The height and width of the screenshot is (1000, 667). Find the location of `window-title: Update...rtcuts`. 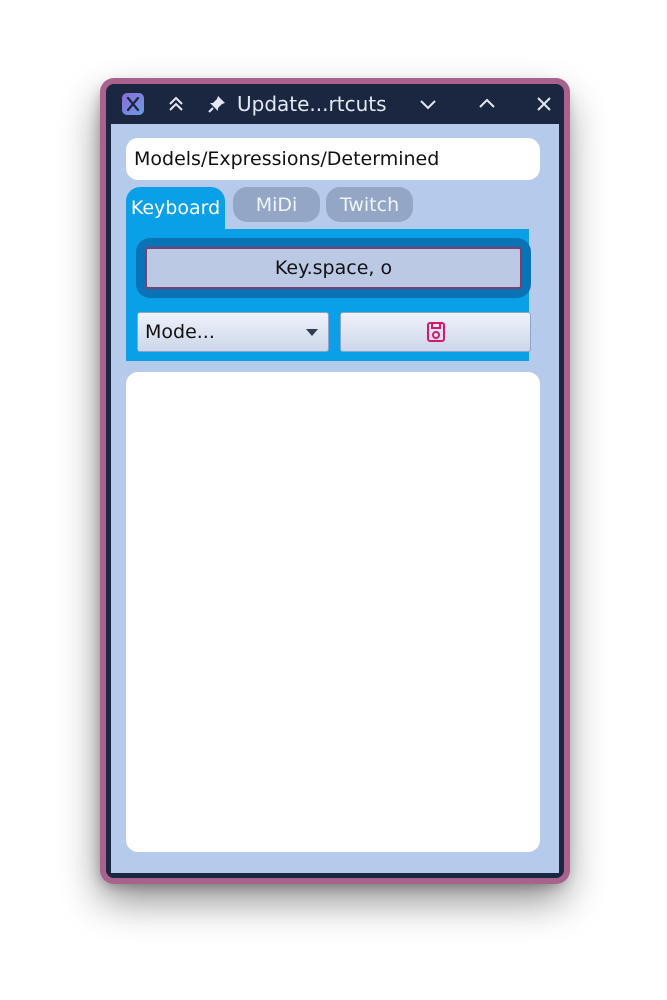

window-title: Update...rtcuts is located at coordinates (312, 104).